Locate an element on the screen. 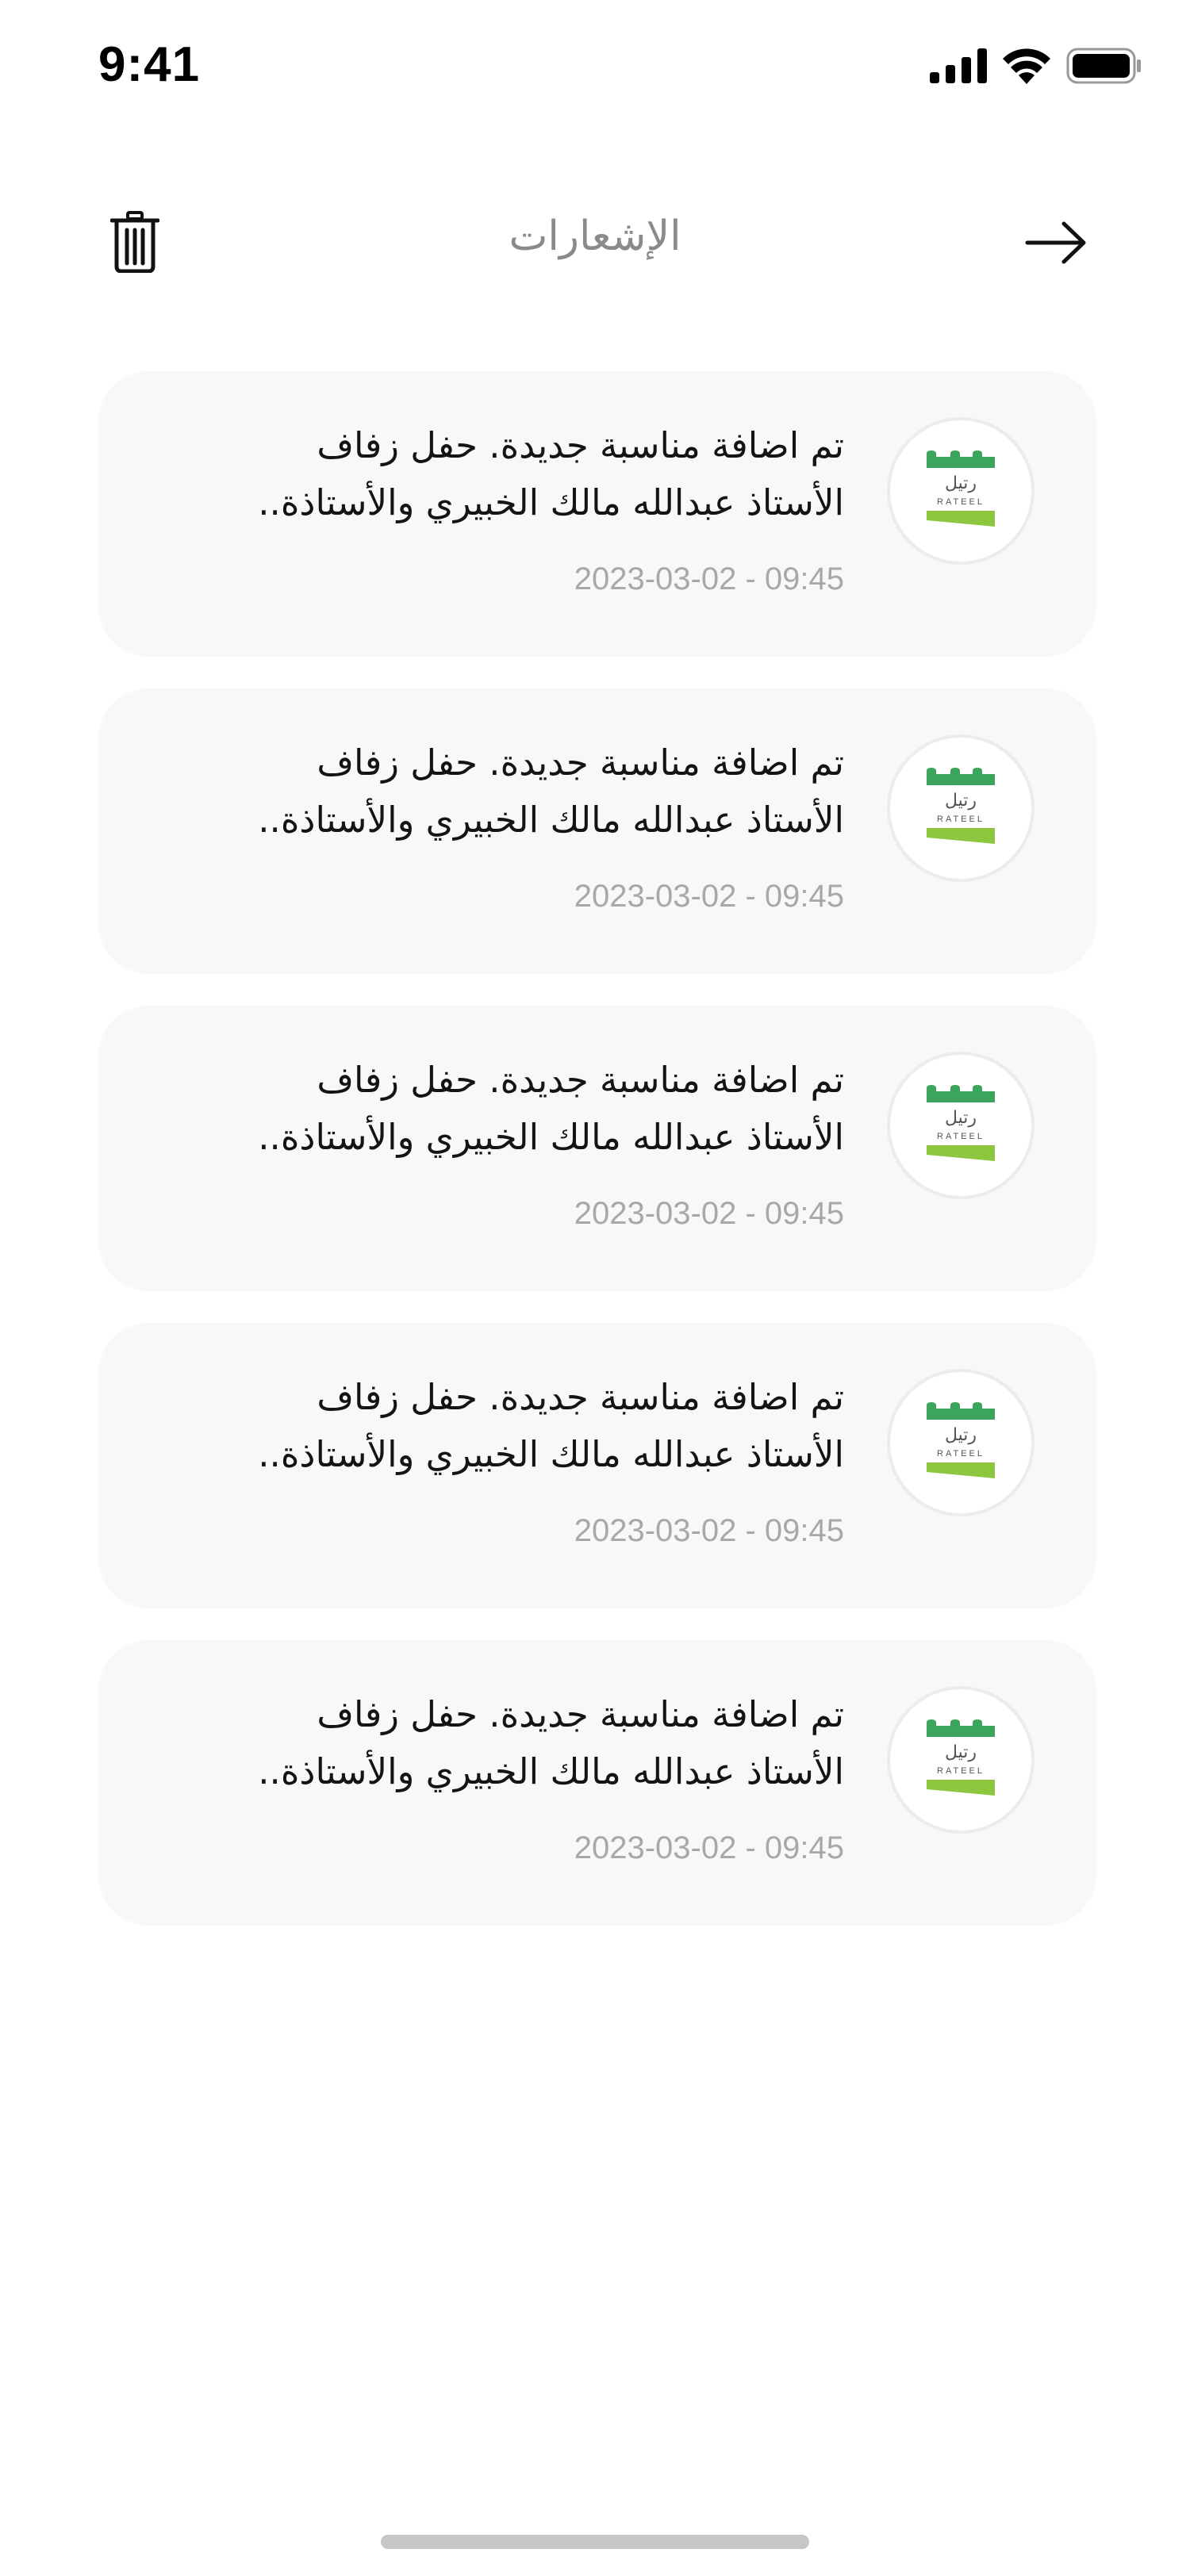 This screenshot has width=1190, height=2576. status-icons is located at coordinates (1036, 66).